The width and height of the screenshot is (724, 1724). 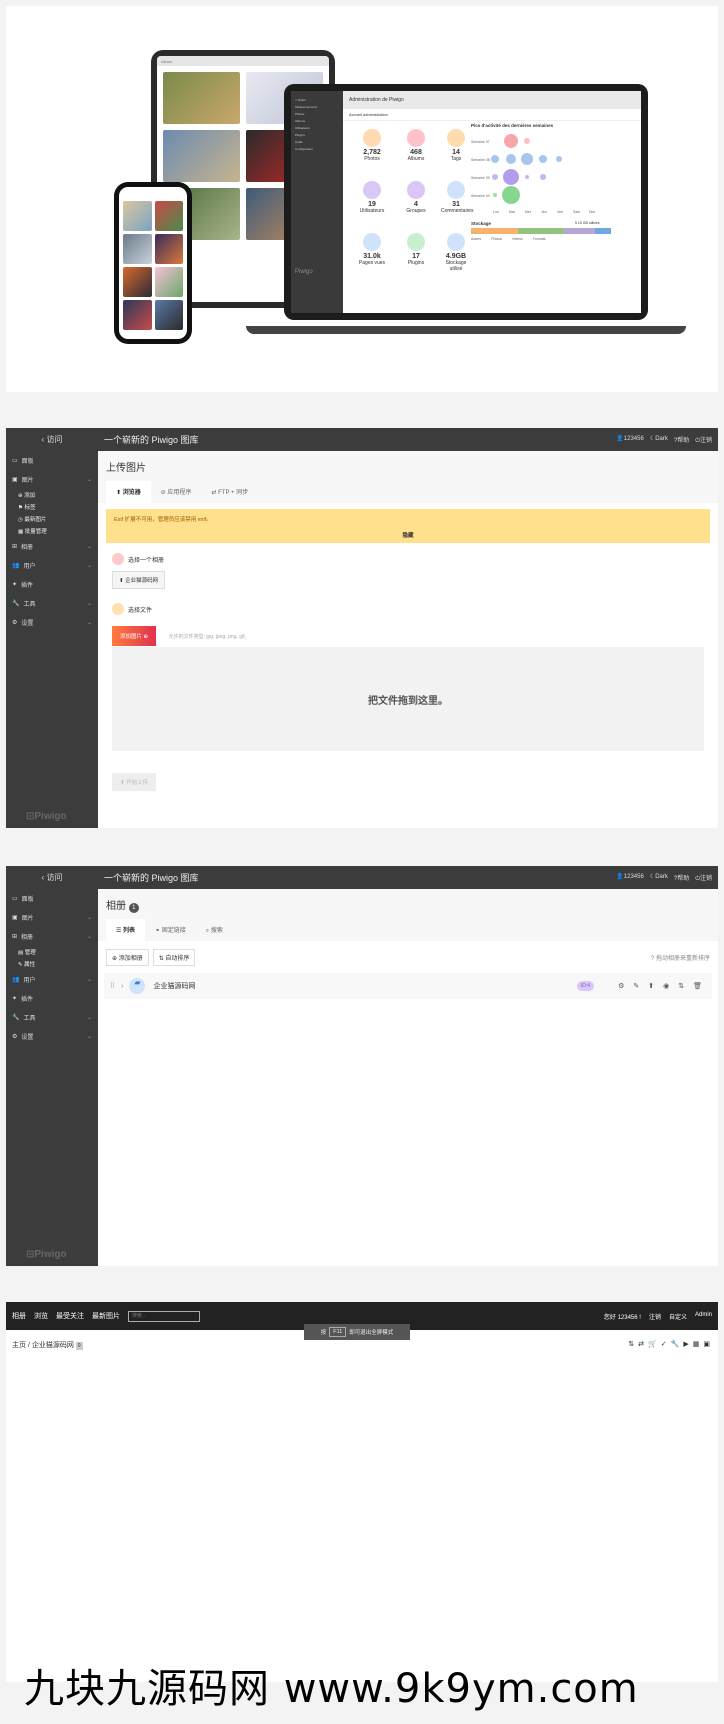 What do you see at coordinates (664, 1344) in the screenshot?
I see `check-icon: ✓` at bounding box center [664, 1344].